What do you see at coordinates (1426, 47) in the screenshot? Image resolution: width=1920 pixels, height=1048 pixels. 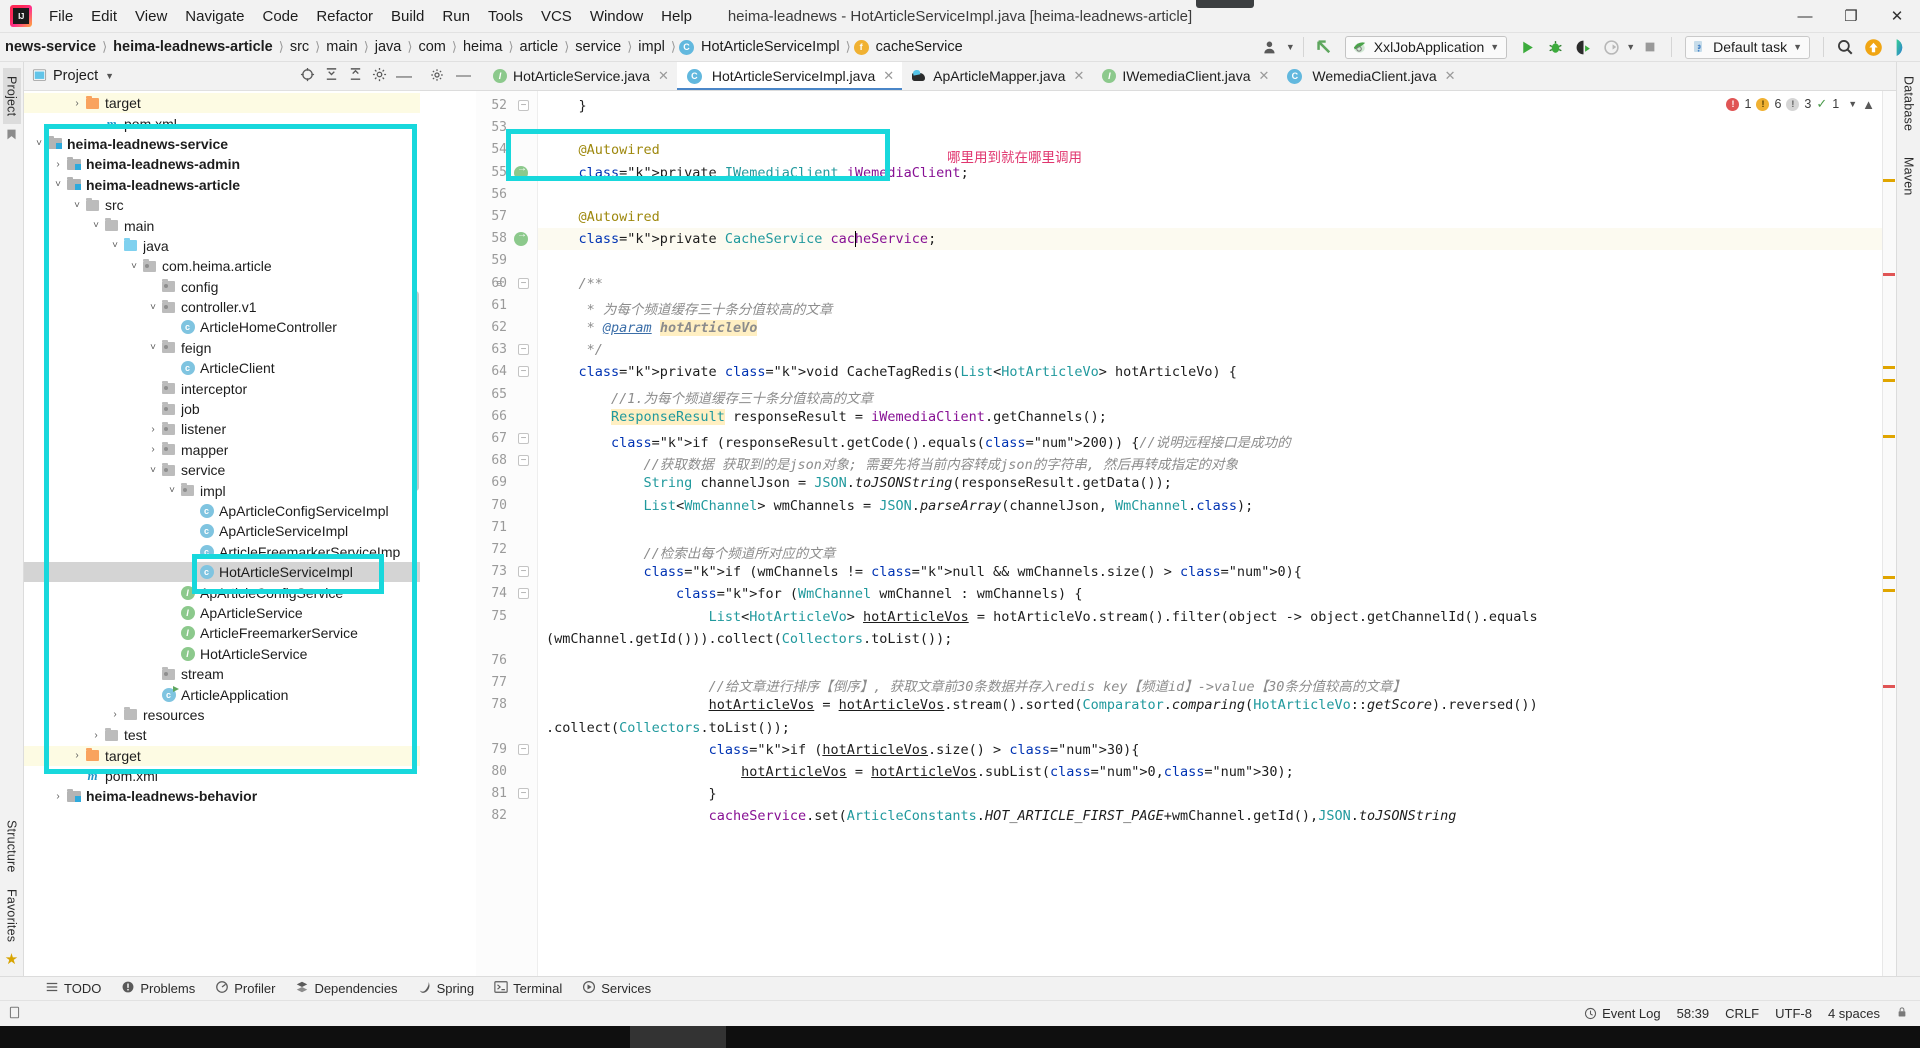 I see `run-configuration-selector: XxlJobApplication ▼` at bounding box center [1426, 47].